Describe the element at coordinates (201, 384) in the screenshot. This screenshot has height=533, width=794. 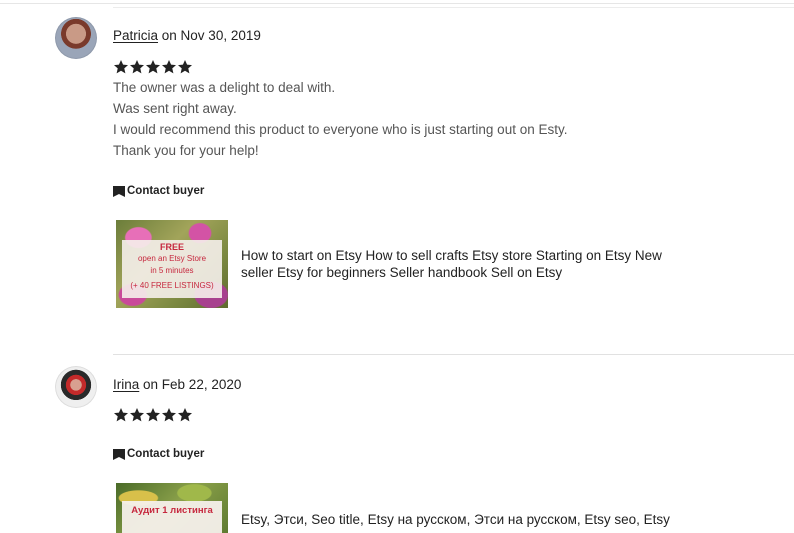
I see `review-date: Feb 22, 2020` at that location.